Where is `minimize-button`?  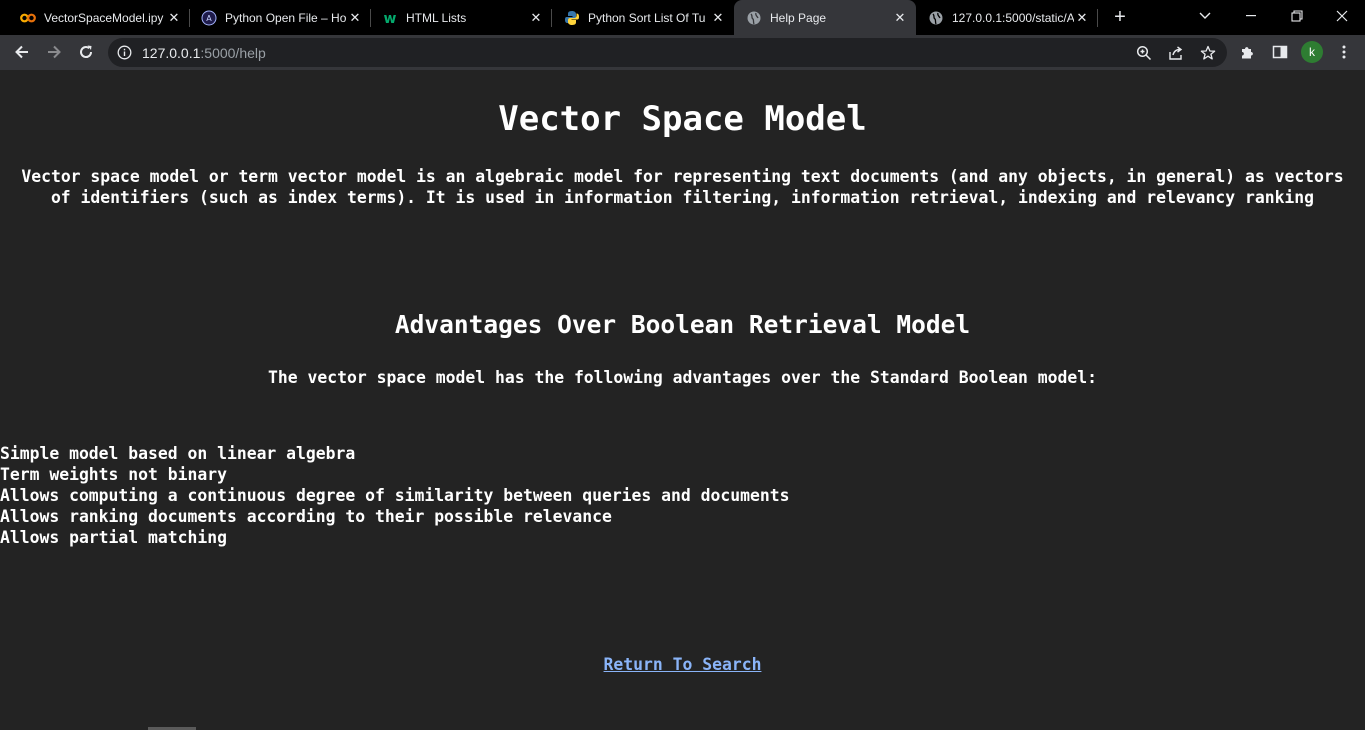 minimize-button is located at coordinates (1251, 16).